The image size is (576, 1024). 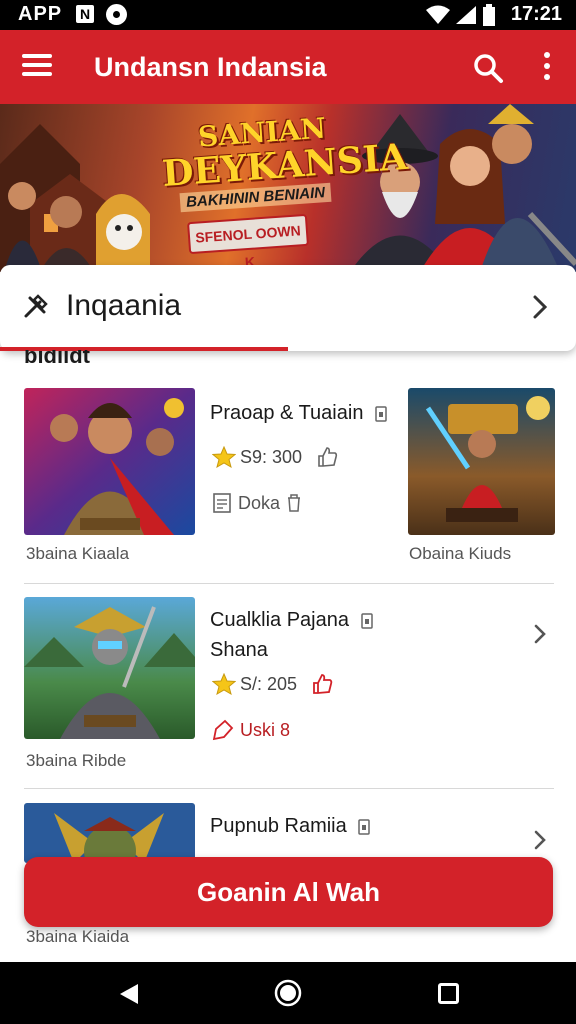 What do you see at coordinates (279, 620) in the screenshot?
I see `item-title-text: Cualklia Pajana` at bounding box center [279, 620].